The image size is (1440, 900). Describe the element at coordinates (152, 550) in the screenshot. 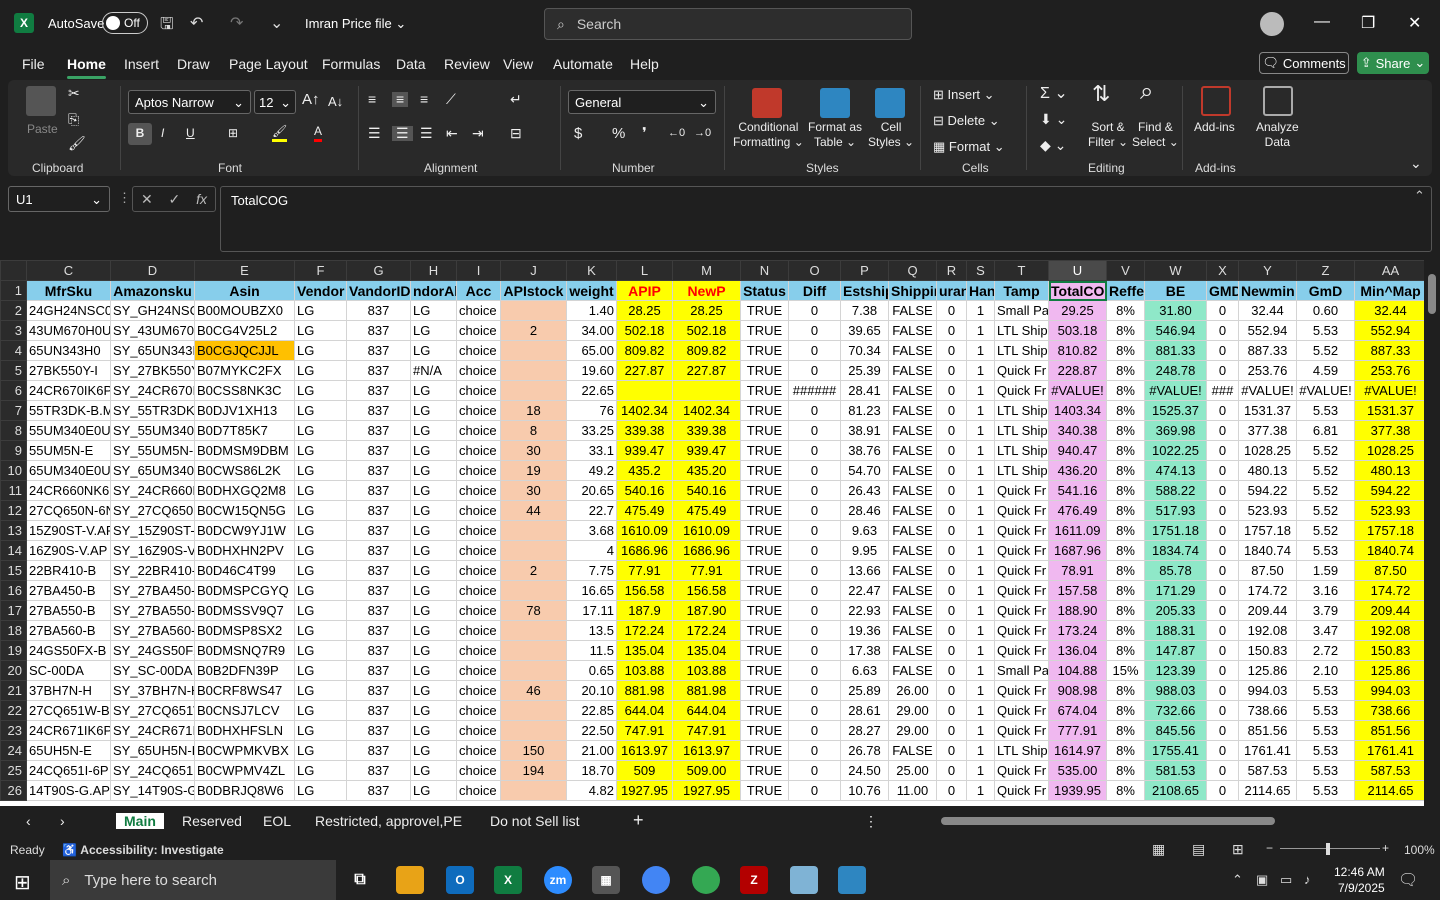

I see `cell: SY_16Z90S-V.` at that location.